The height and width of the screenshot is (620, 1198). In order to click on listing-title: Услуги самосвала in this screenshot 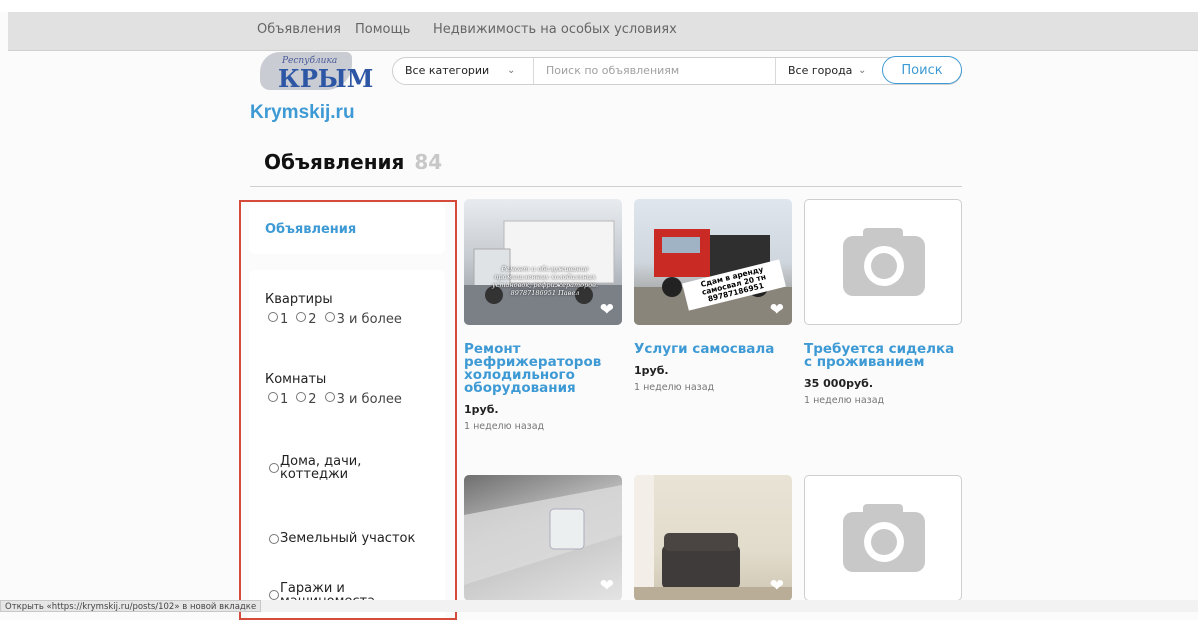, I will do `click(713, 349)`.